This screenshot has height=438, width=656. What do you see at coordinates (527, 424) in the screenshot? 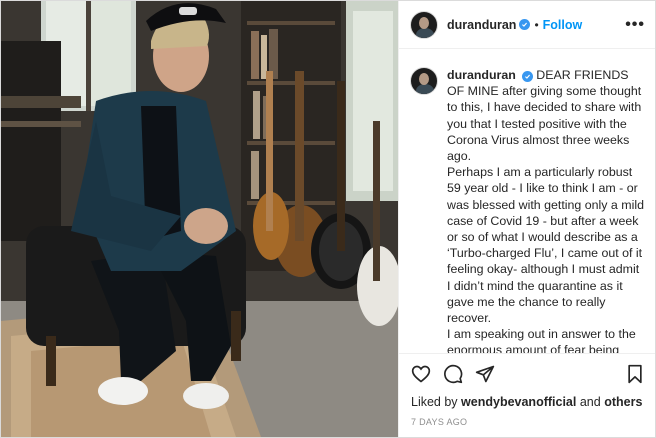
I see `post-timestamp: 7 DAYS AGO` at bounding box center [527, 424].